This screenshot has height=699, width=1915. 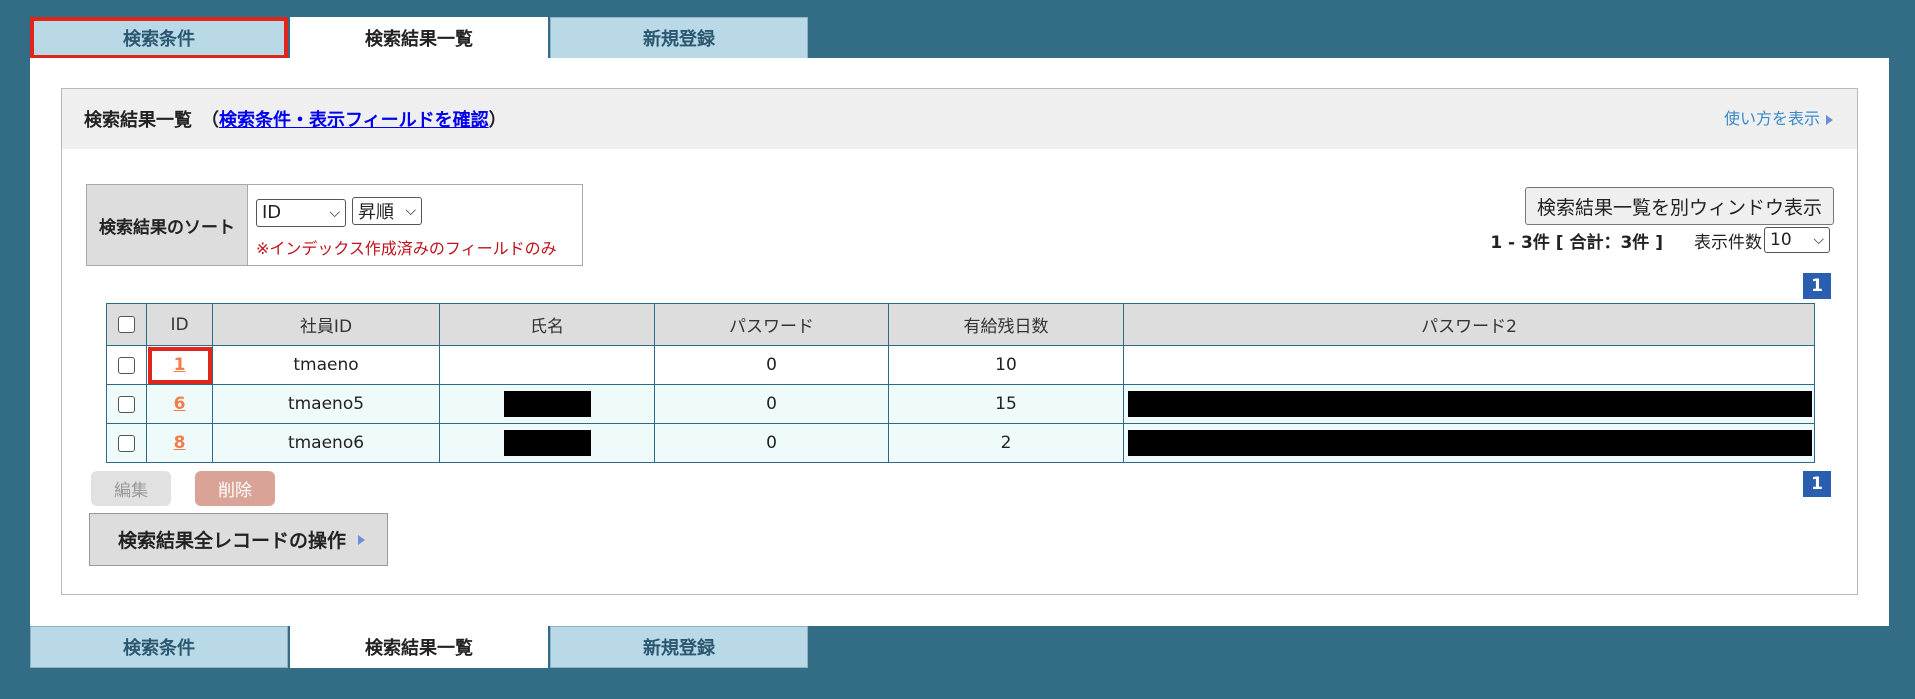 What do you see at coordinates (1797, 240) in the screenshot?
I see `per-page-select: 10 ⌵` at bounding box center [1797, 240].